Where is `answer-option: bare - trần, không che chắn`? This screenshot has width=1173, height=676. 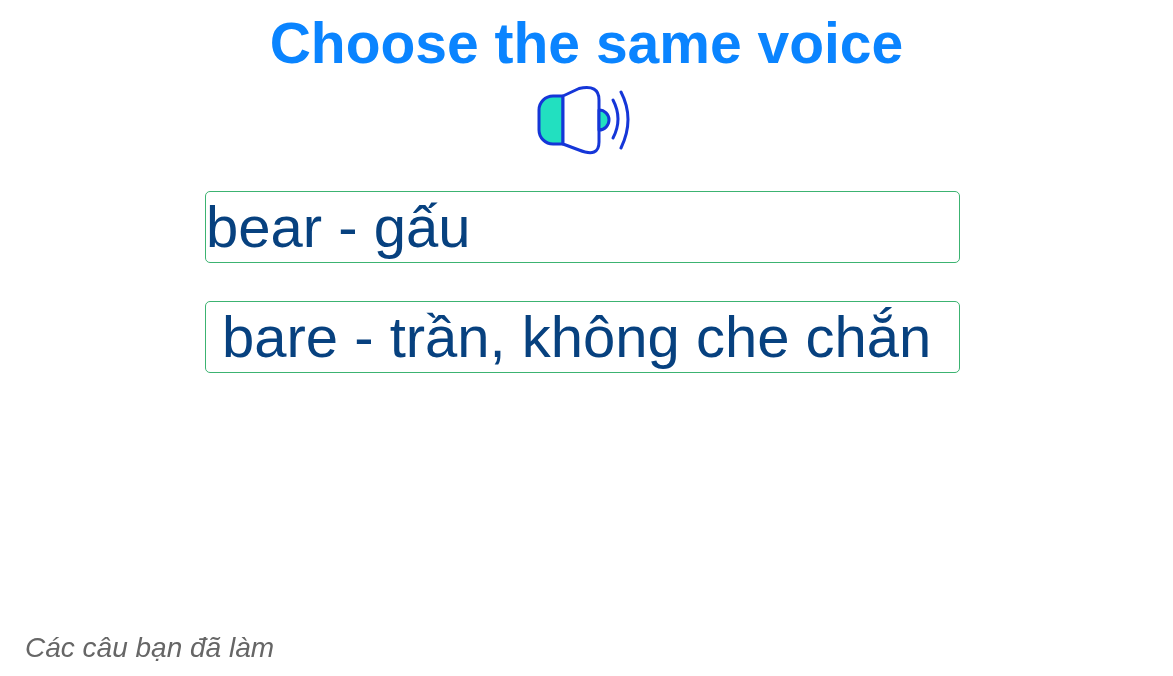 answer-option: bare - trần, không che chắn is located at coordinates (582, 337).